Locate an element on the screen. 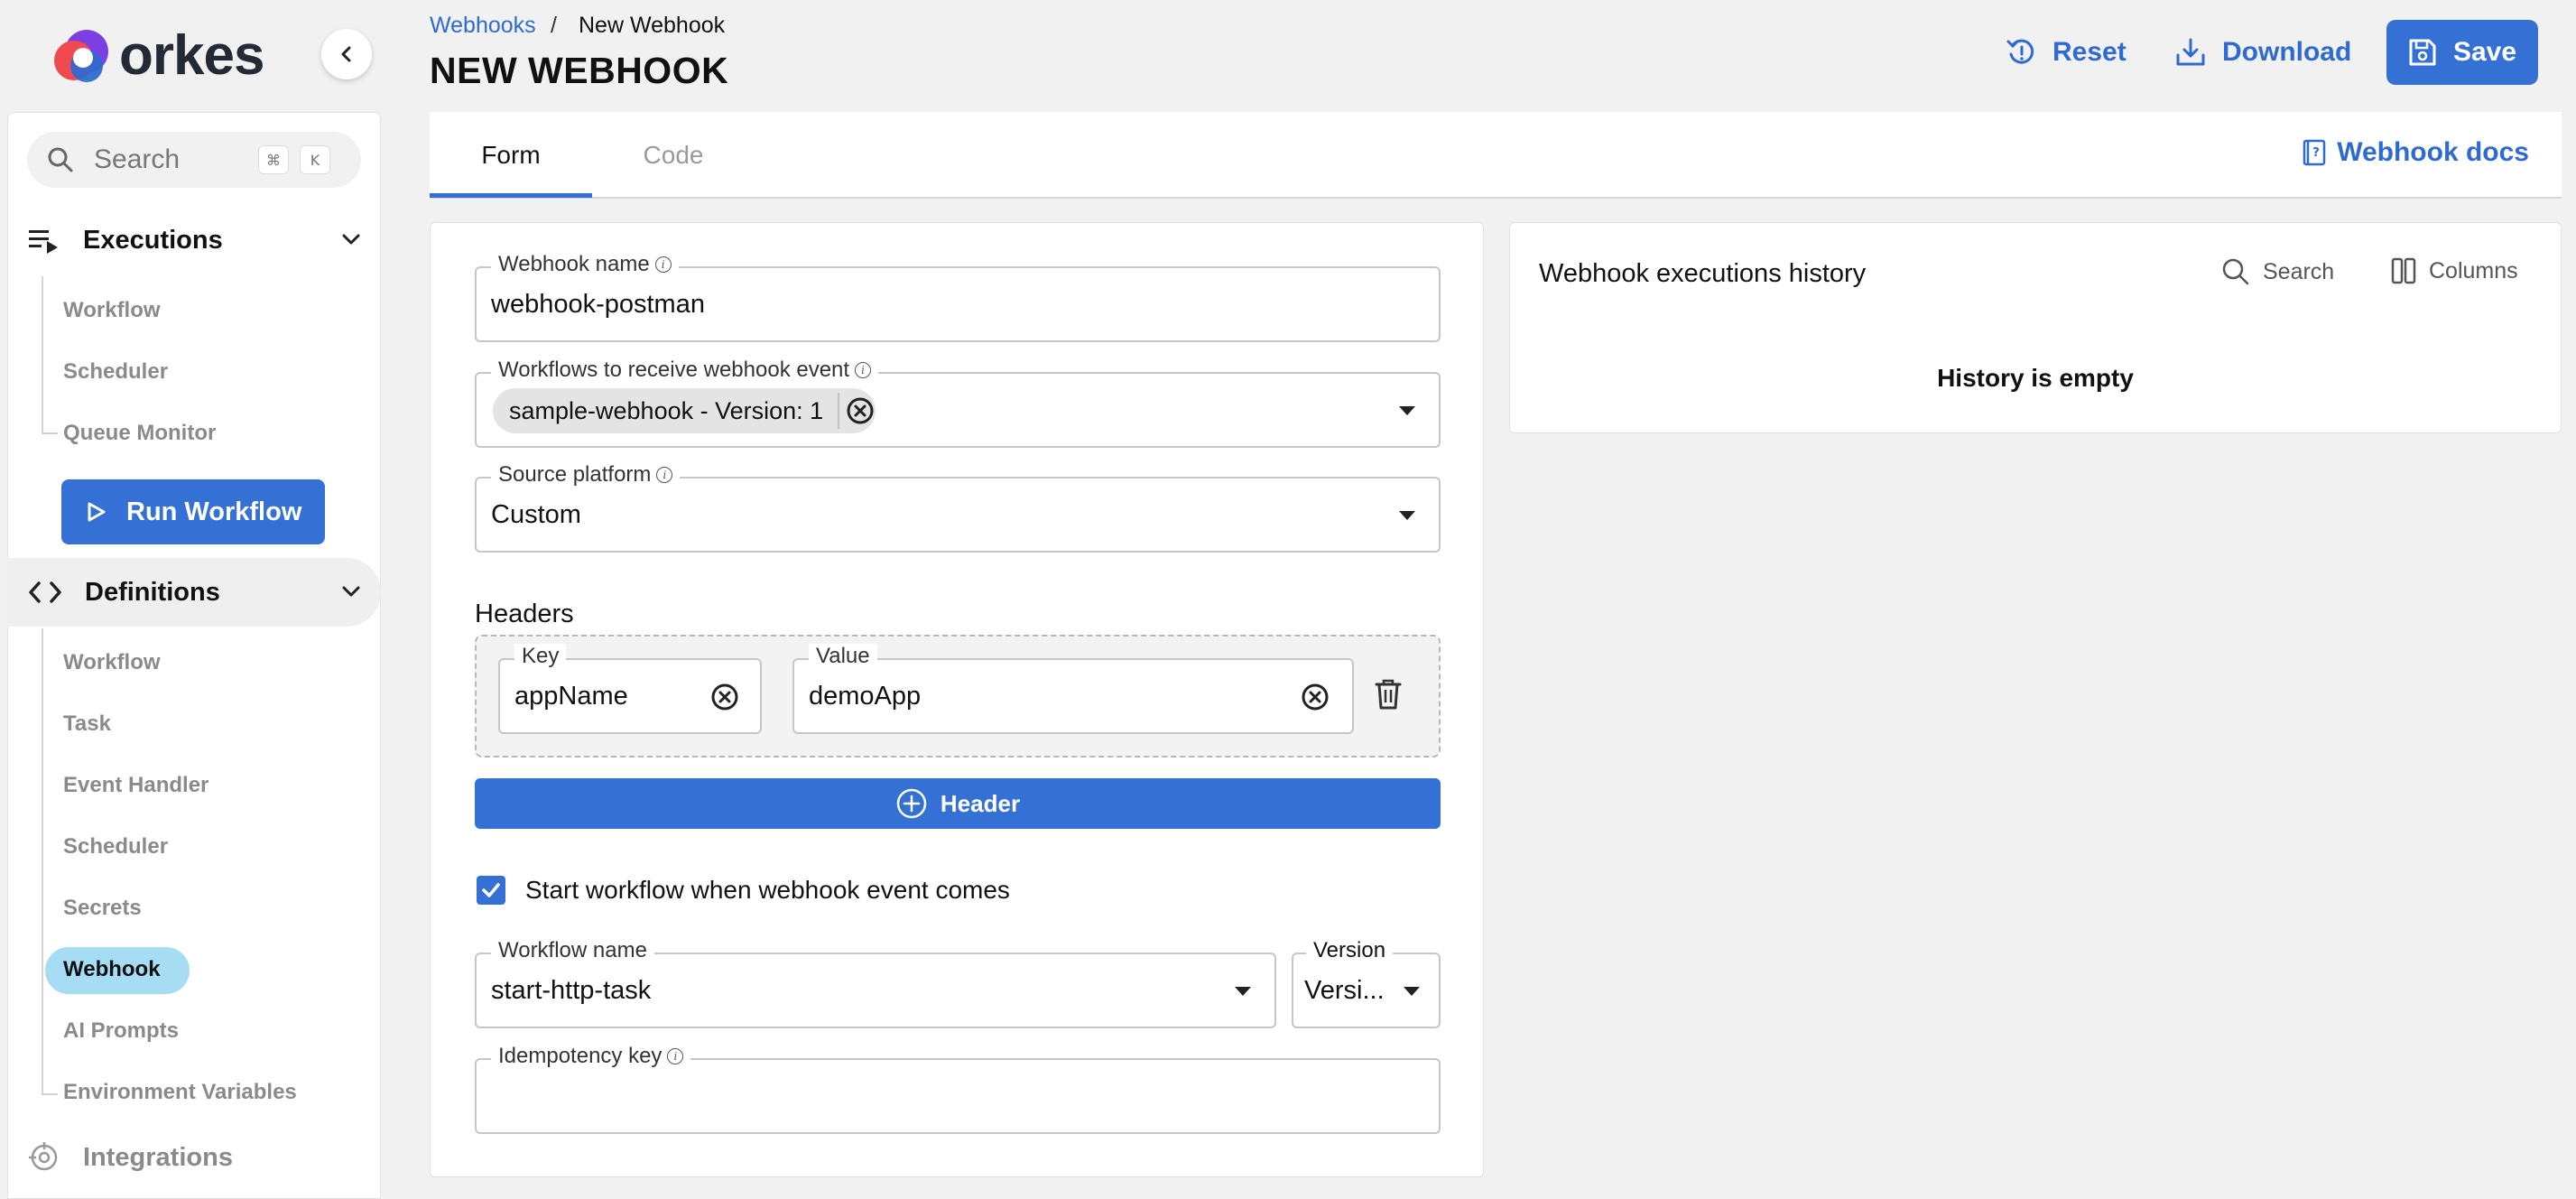 The image size is (2576, 1199). sidebar-item-task: Task is located at coordinates (87, 724).